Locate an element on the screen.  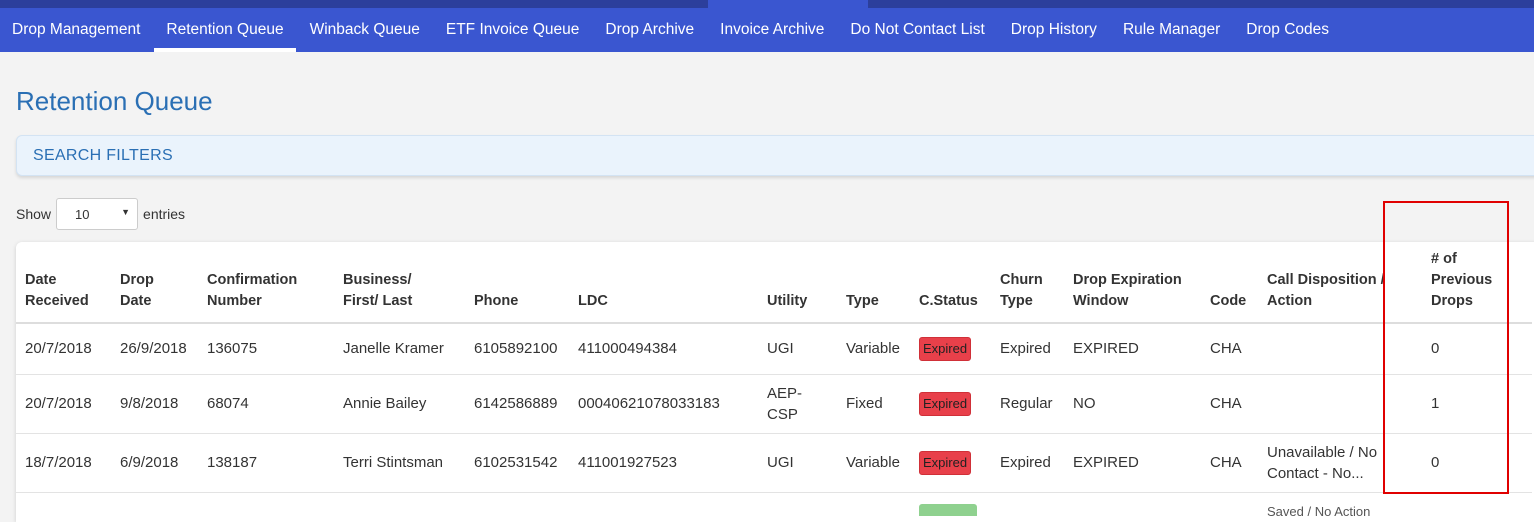
nav-rule-manager: Rule Manager is located at coordinates (1171, 30).